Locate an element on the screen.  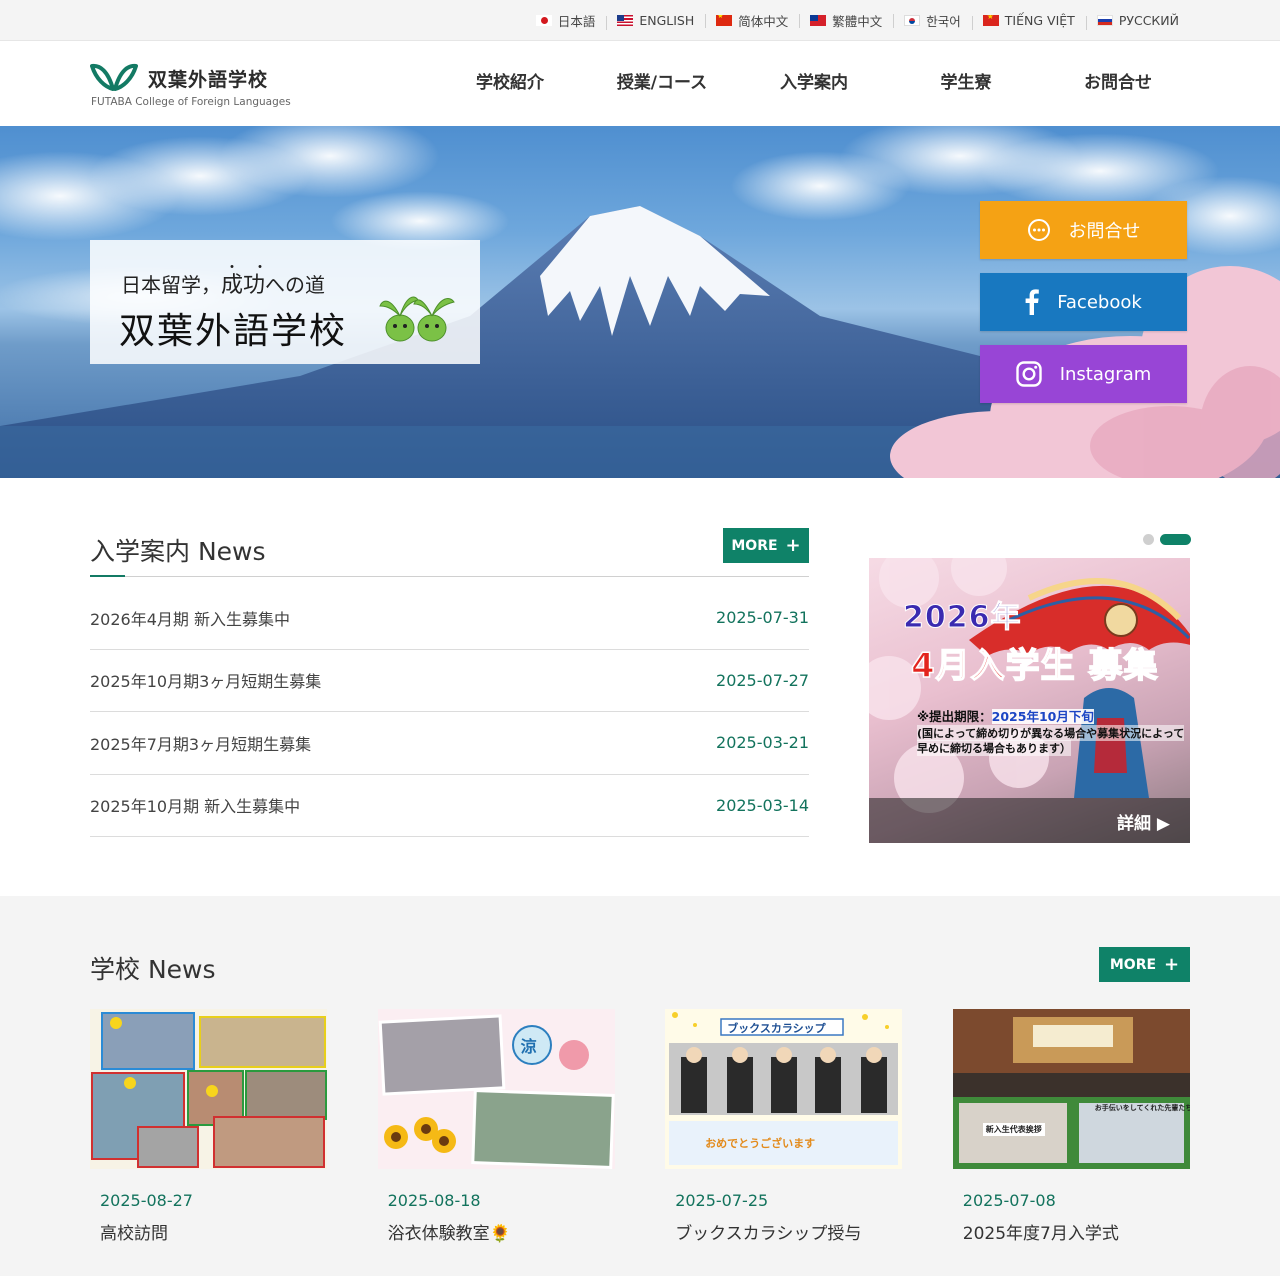
lang-ja: 日本語 is located at coordinates (566, 20).